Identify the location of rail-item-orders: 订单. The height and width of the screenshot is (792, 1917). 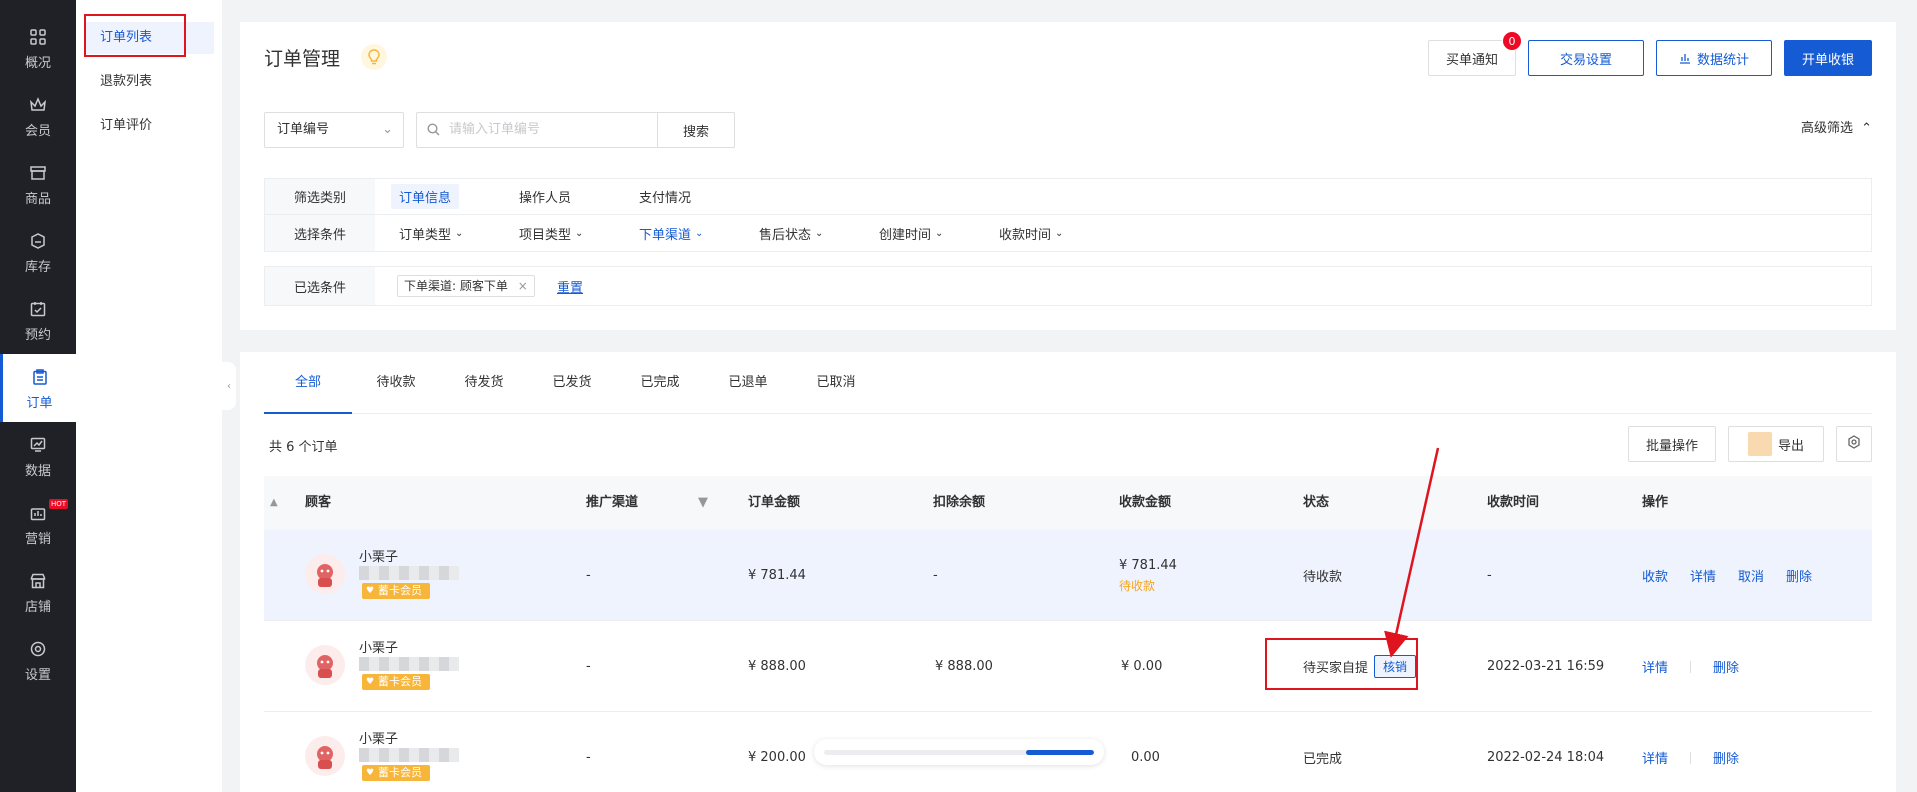
(38, 388).